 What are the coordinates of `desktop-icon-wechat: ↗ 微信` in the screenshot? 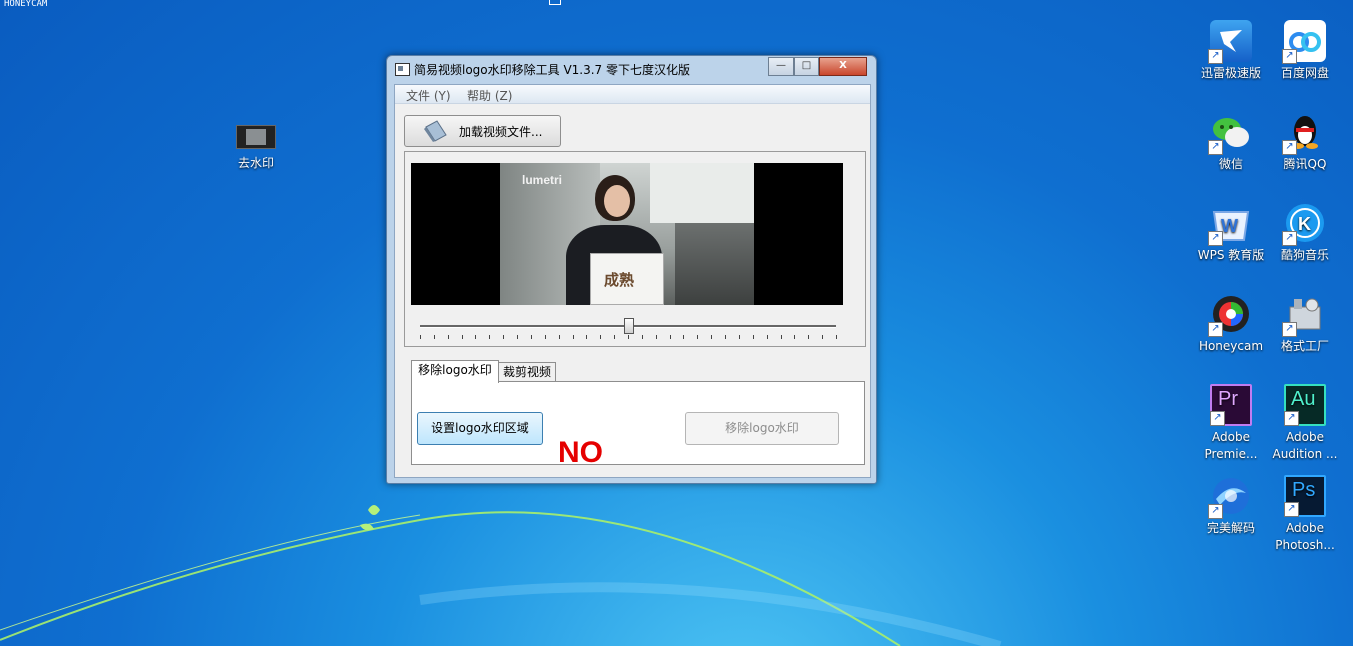 It's located at (1231, 142).